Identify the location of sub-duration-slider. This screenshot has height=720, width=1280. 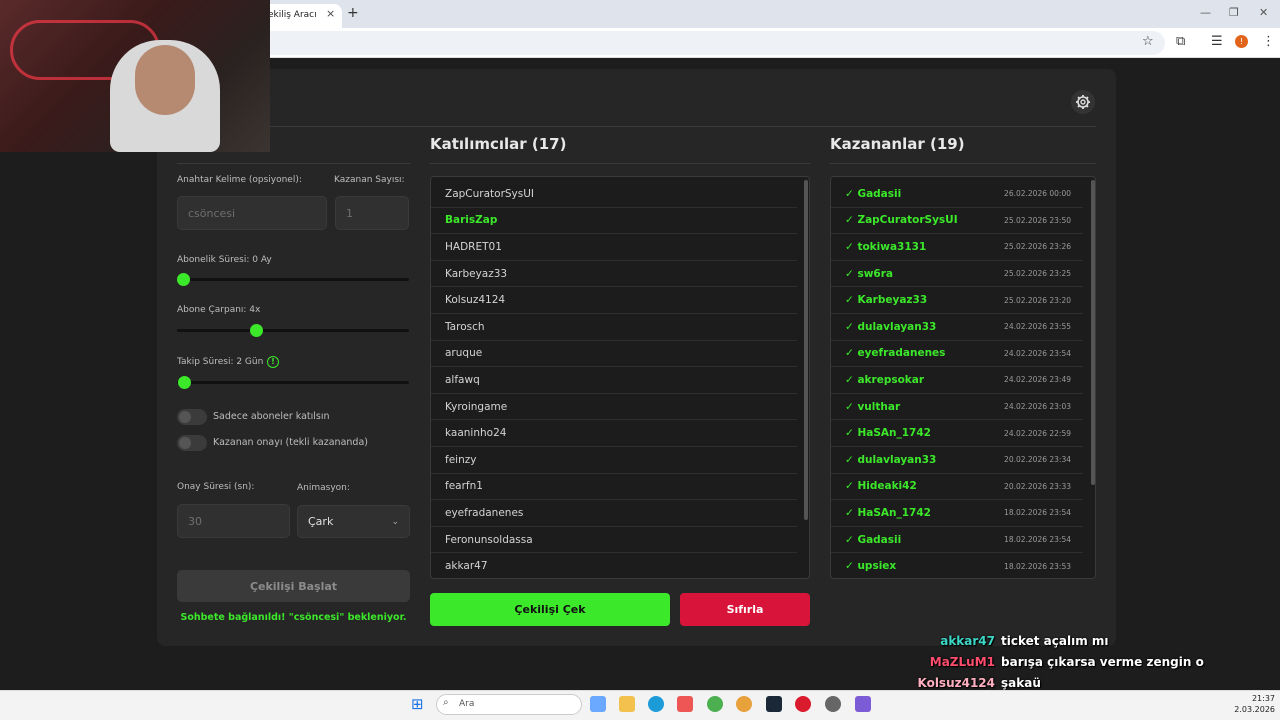
(293, 279).